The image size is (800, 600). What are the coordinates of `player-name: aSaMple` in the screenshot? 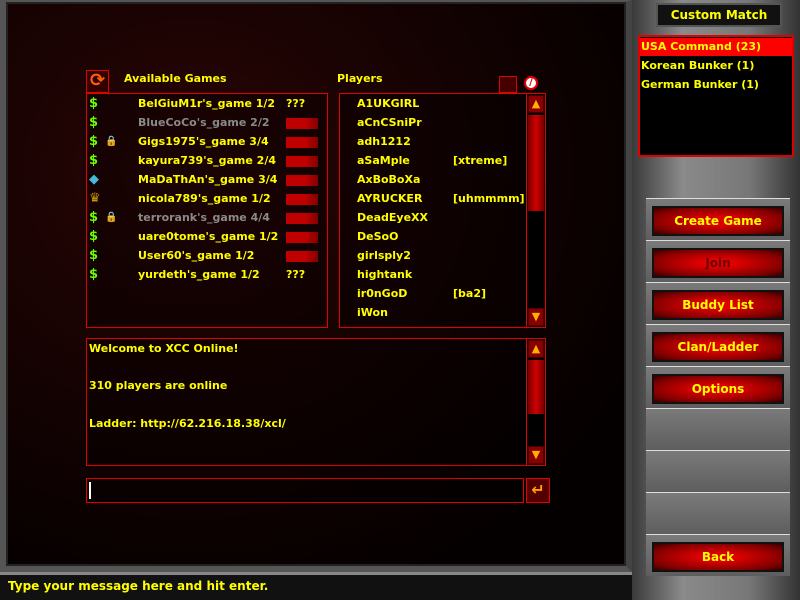 It's located at (383, 160).